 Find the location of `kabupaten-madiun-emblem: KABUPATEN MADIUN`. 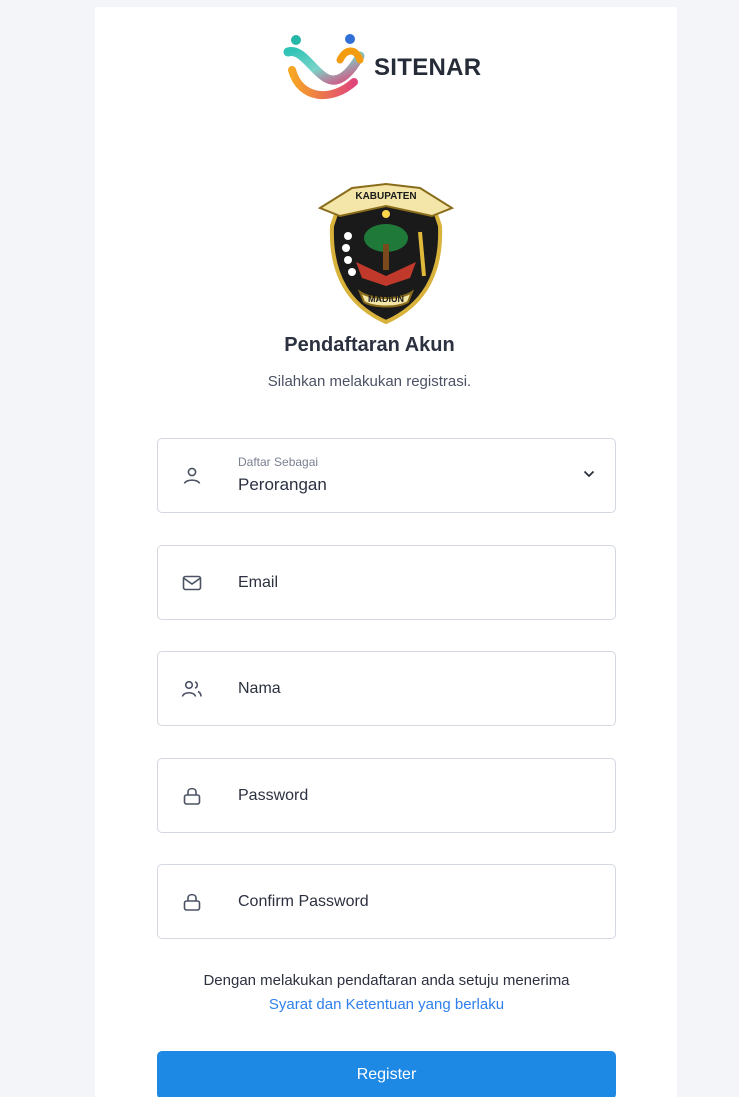

kabupaten-madiun-emblem: KABUPATEN MADIUN is located at coordinates (386, 253).